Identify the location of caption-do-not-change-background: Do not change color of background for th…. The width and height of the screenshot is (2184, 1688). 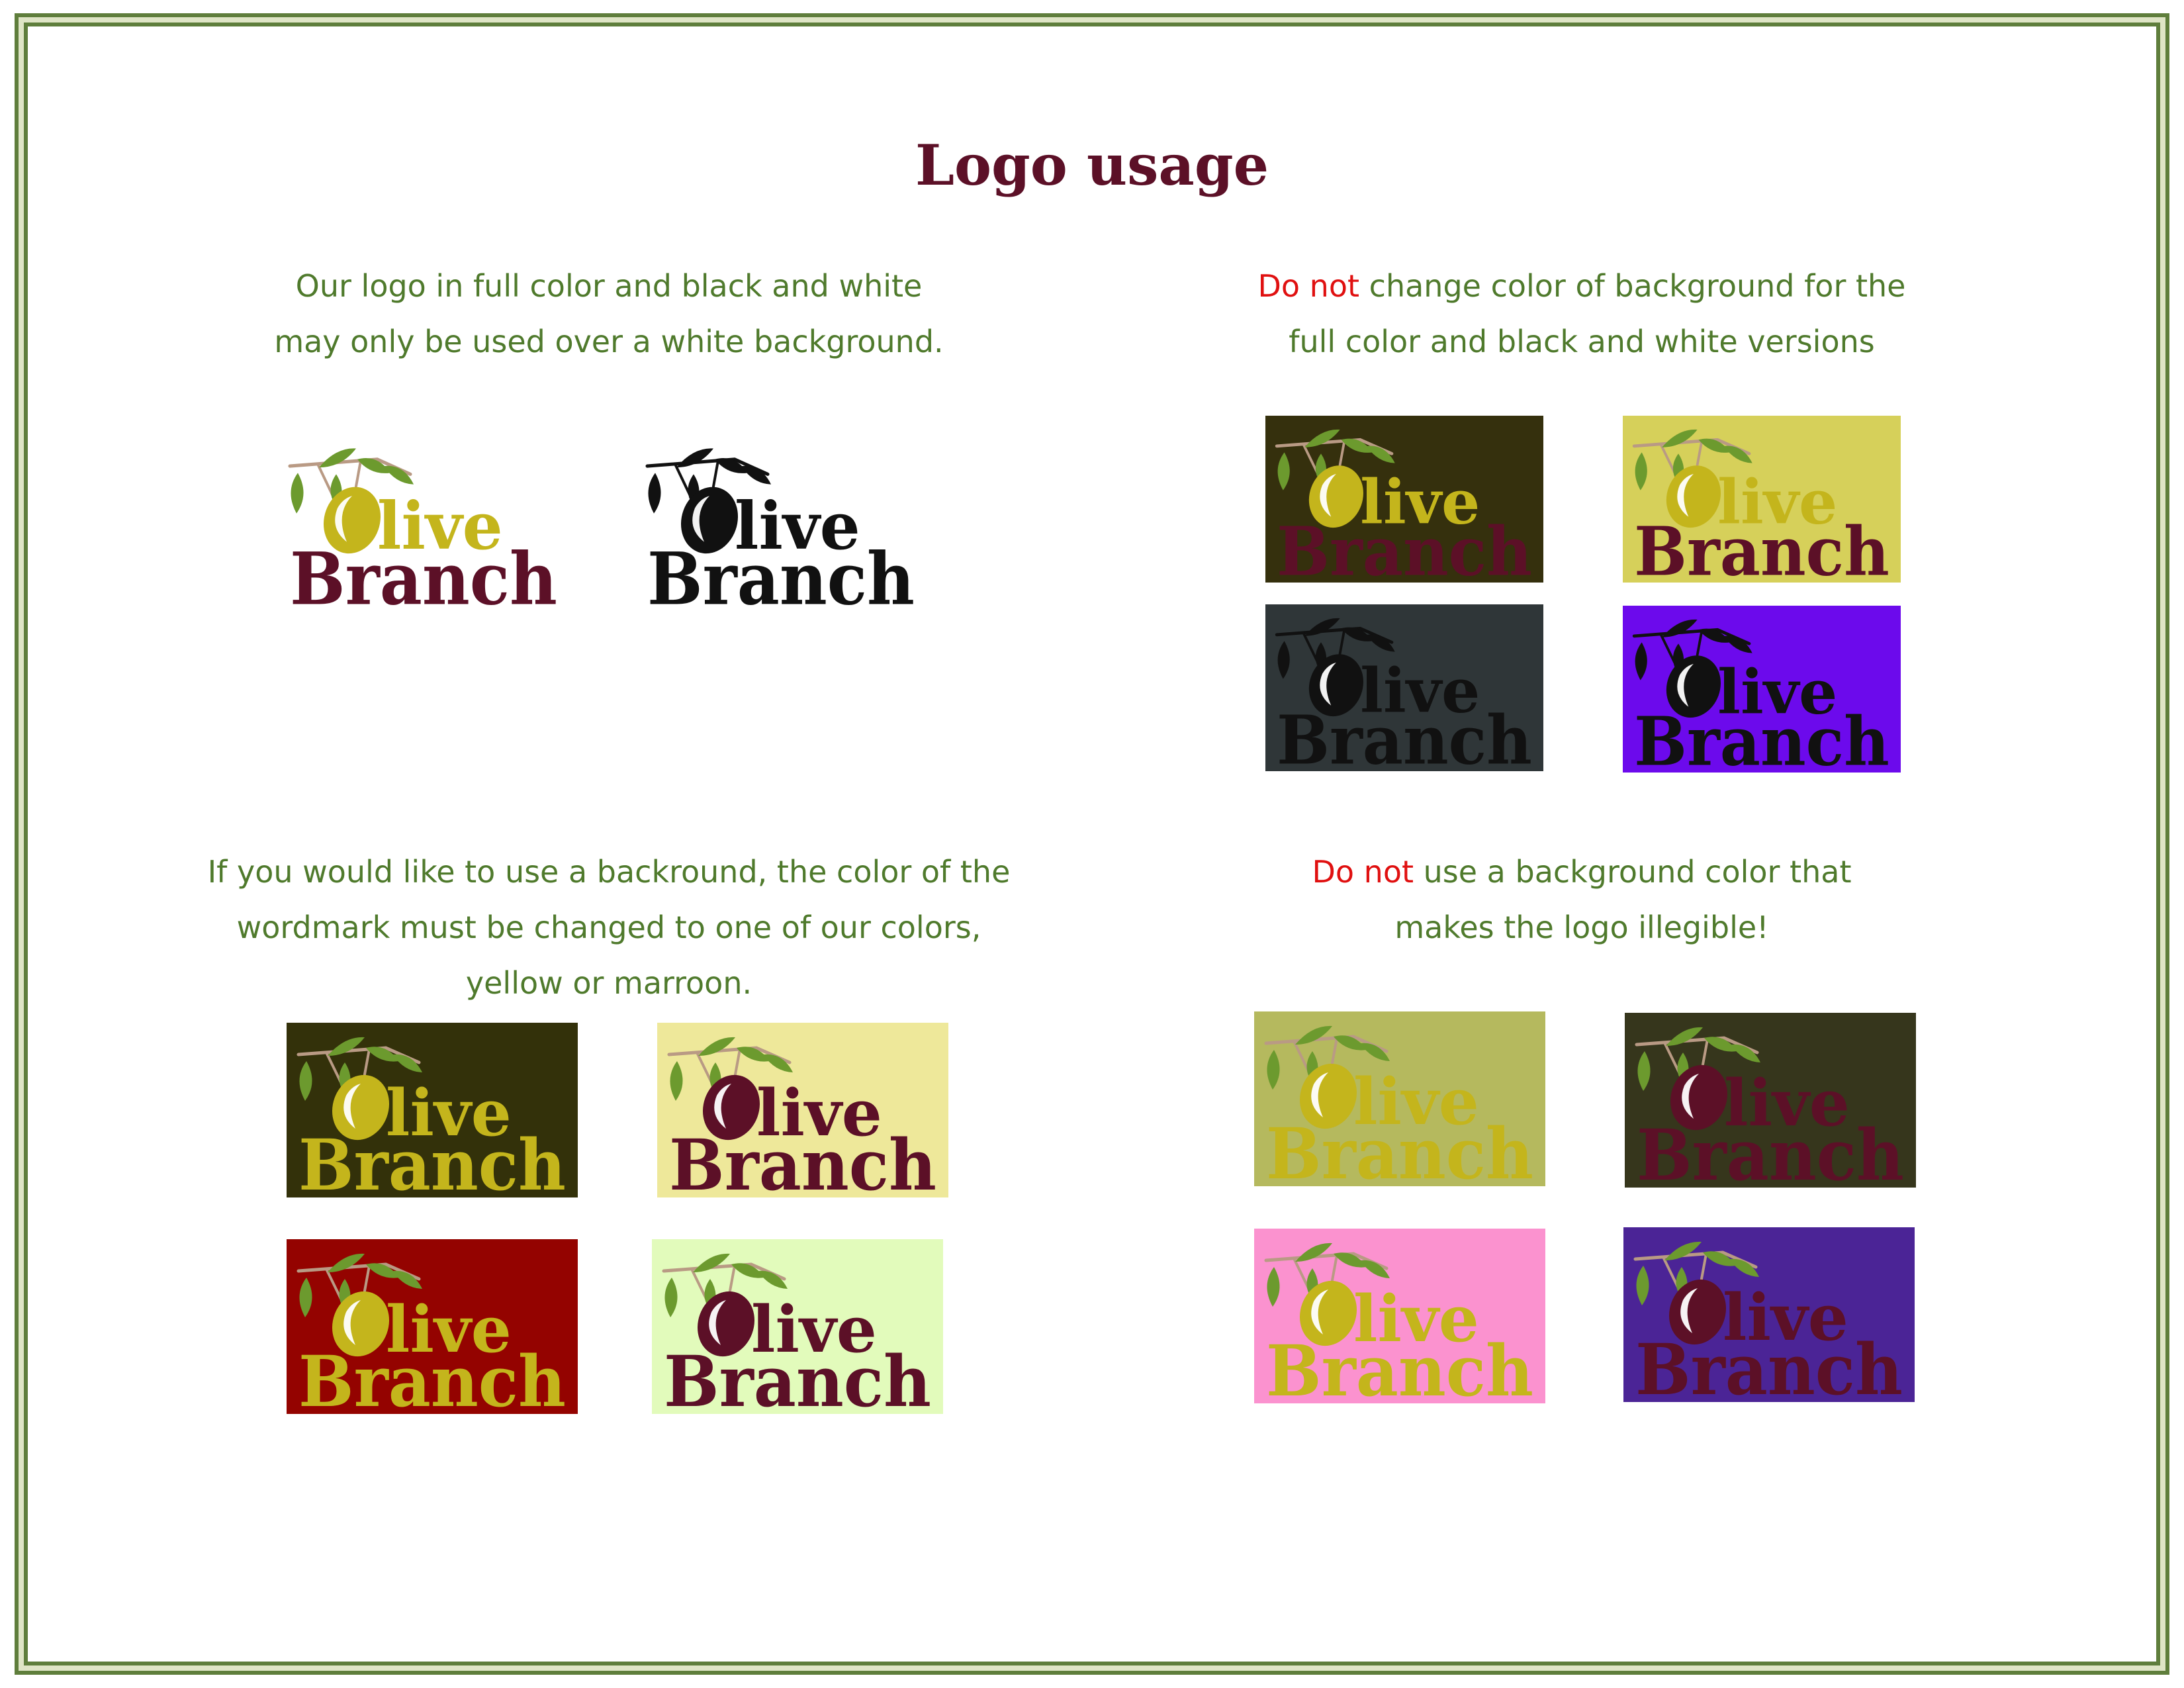
(1582, 313).